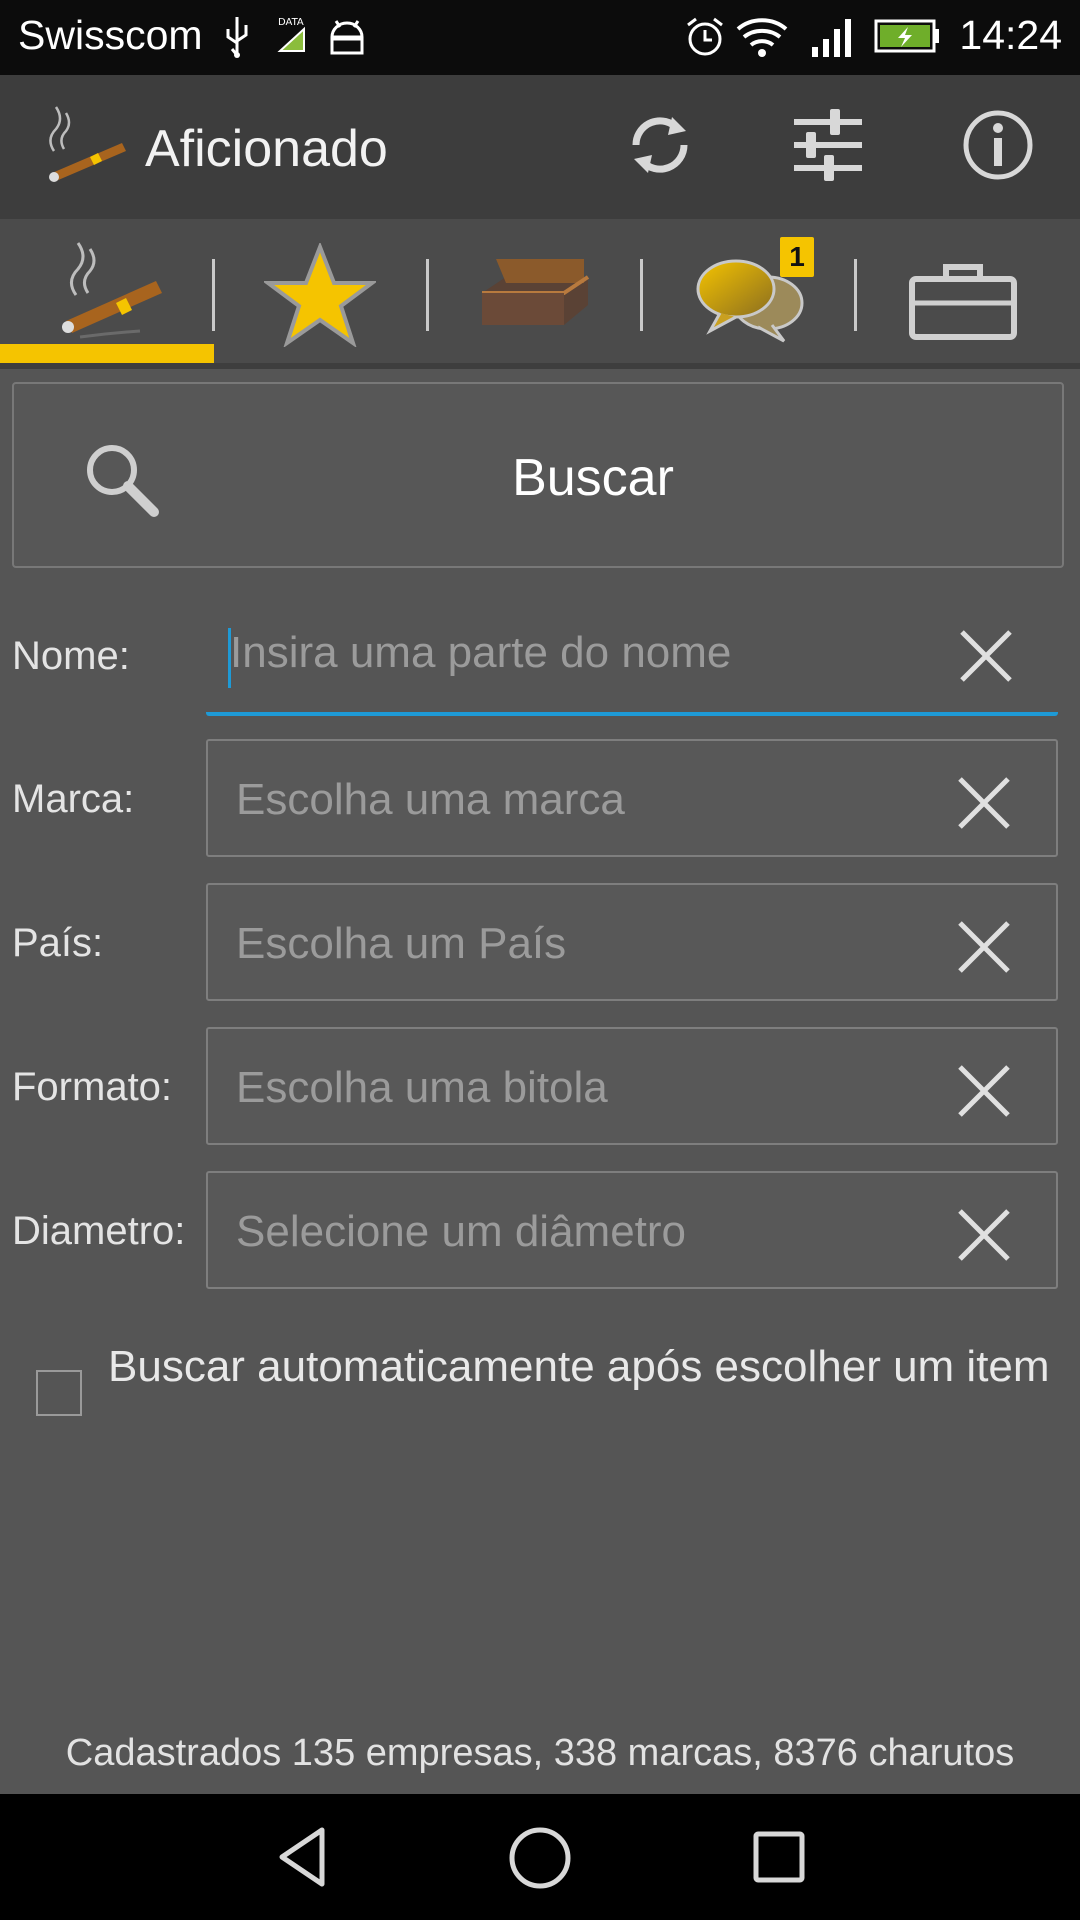 The image size is (1080, 1920). What do you see at coordinates (828, 145) in the screenshot?
I see `filter-sliders-icon` at bounding box center [828, 145].